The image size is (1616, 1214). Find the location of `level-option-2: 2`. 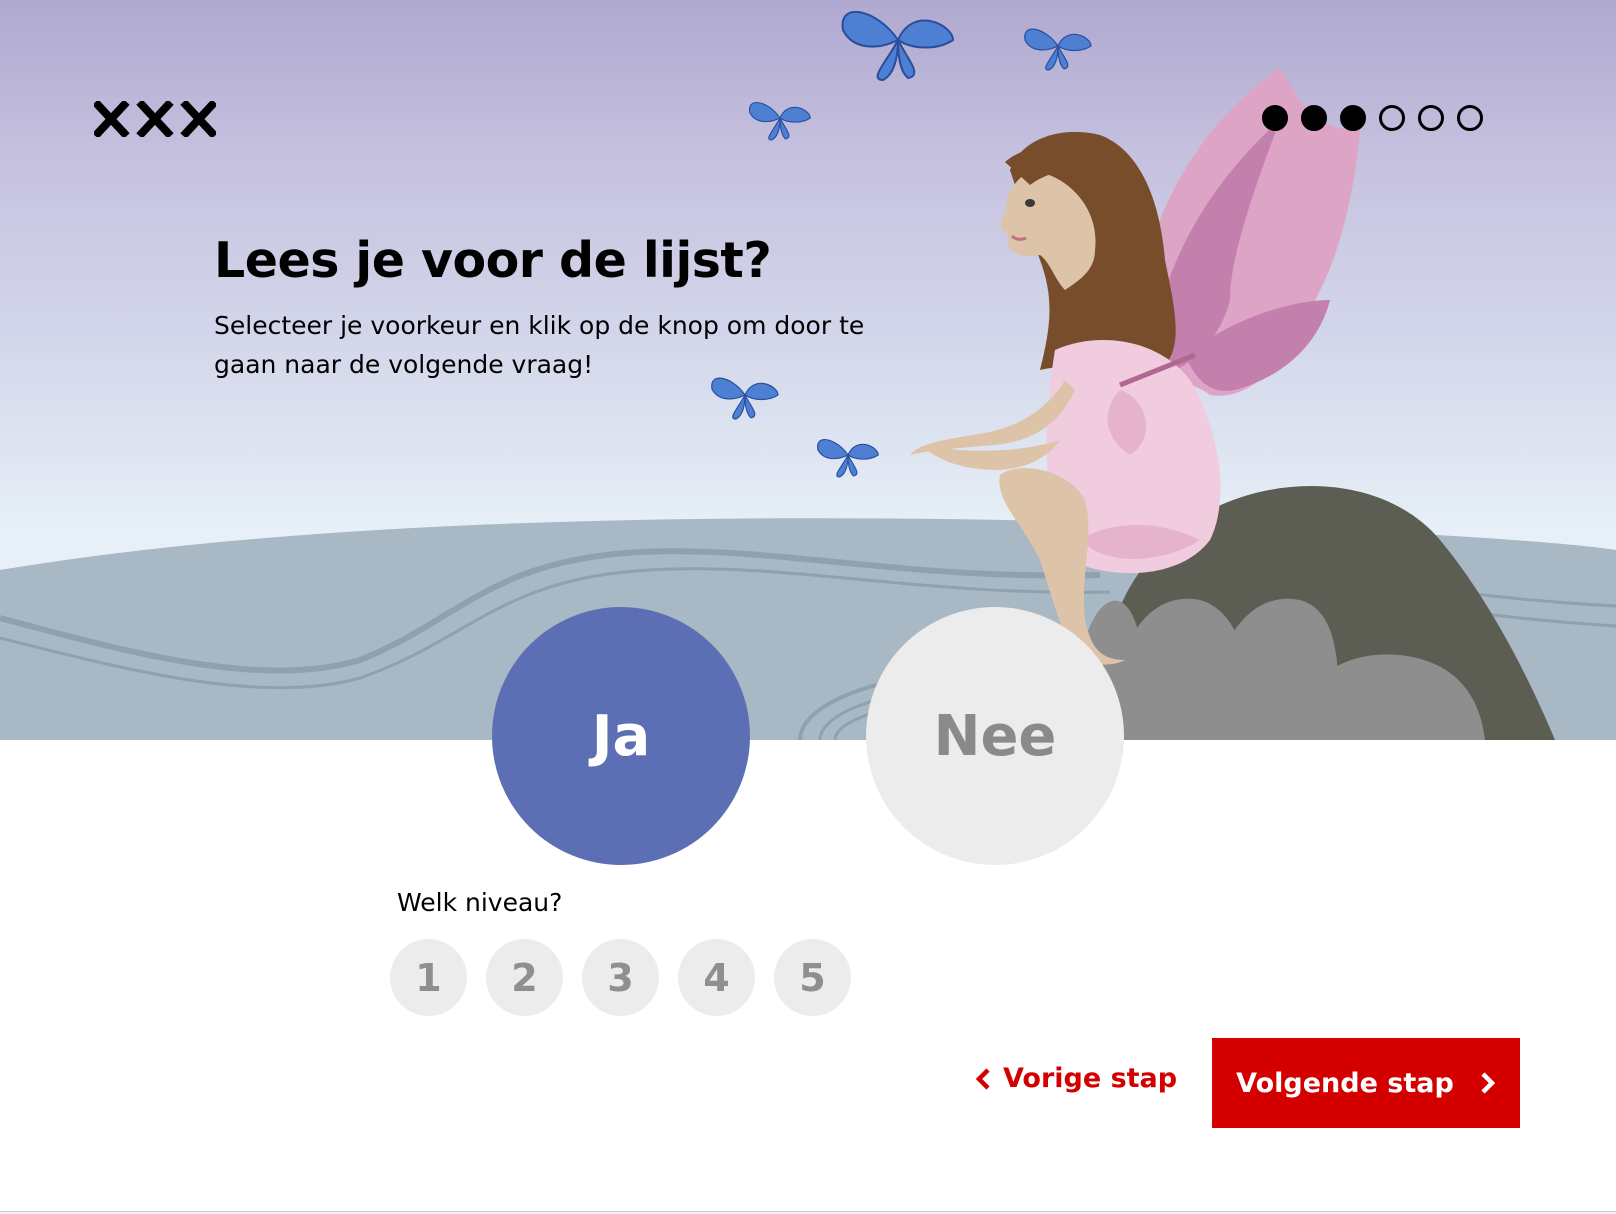

level-option-2: 2 is located at coordinates (524, 977).